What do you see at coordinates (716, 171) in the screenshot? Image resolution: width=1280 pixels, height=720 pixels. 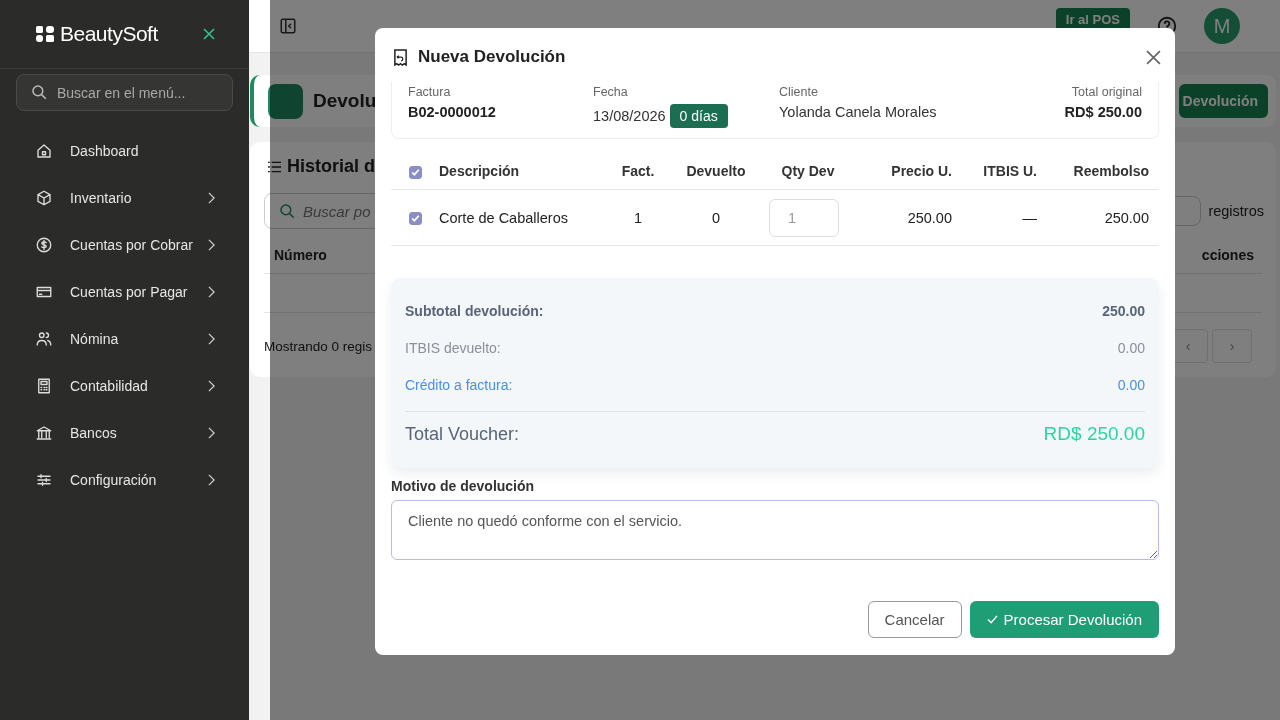 I see `column-header: Devuelto` at bounding box center [716, 171].